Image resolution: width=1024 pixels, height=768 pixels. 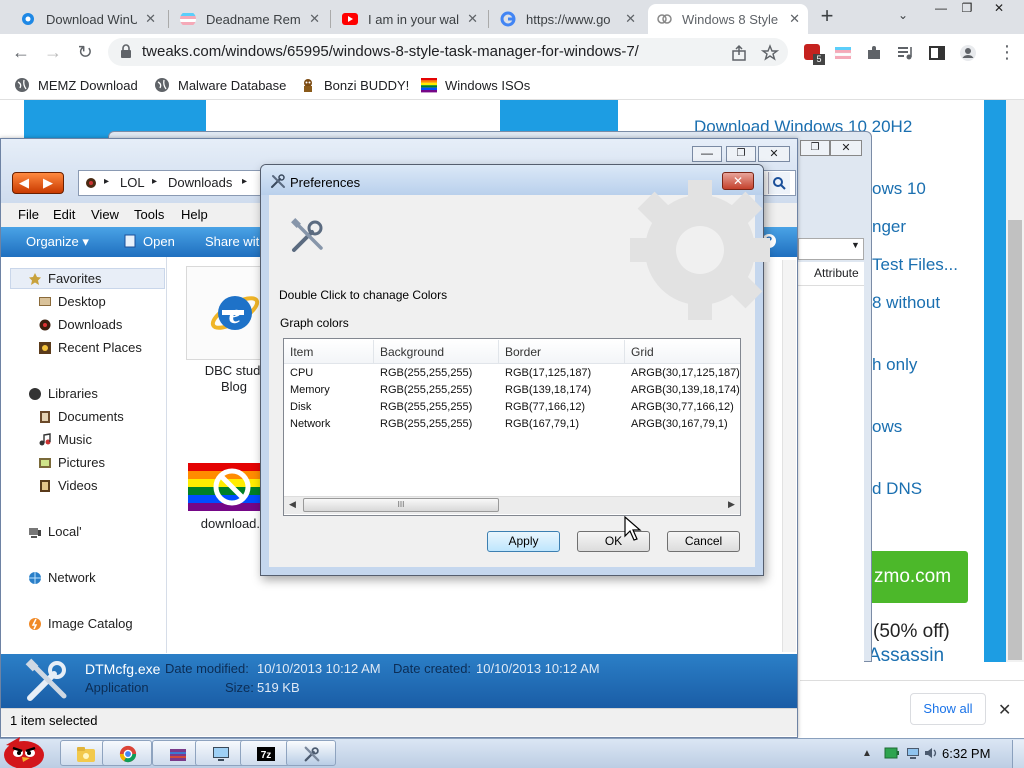 I want to click on show-desktop-button, so click(x=1018, y=754).